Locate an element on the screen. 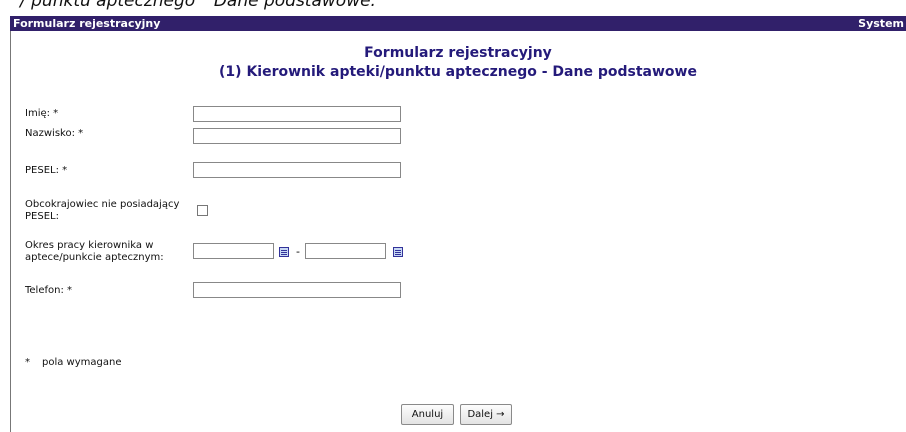  nazwisko-label: Nazwisko: * is located at coordinates (54, 133).